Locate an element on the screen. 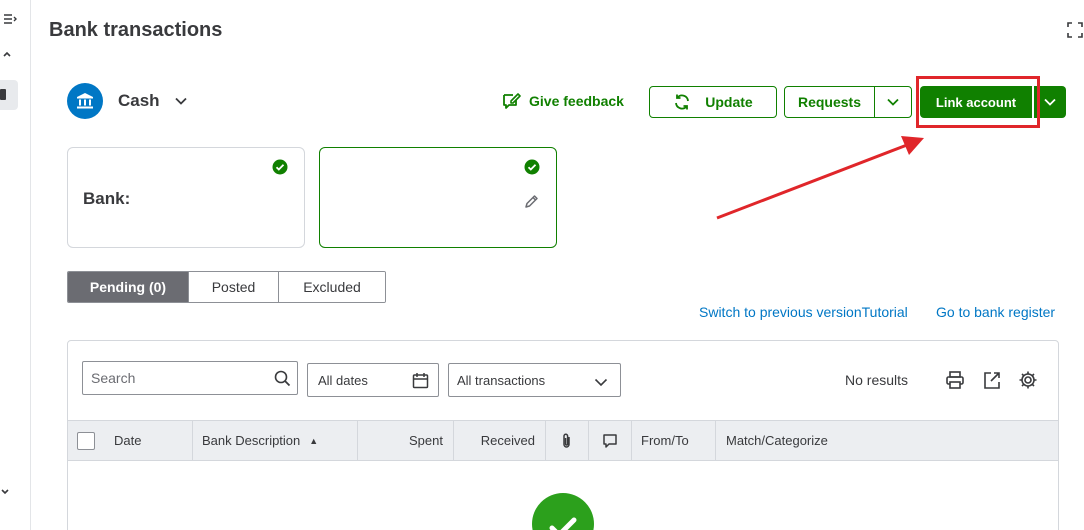 Image resolution: width=1084 pixels, height=530 pixels. refresh-icon is located at coordinates (682, 102).